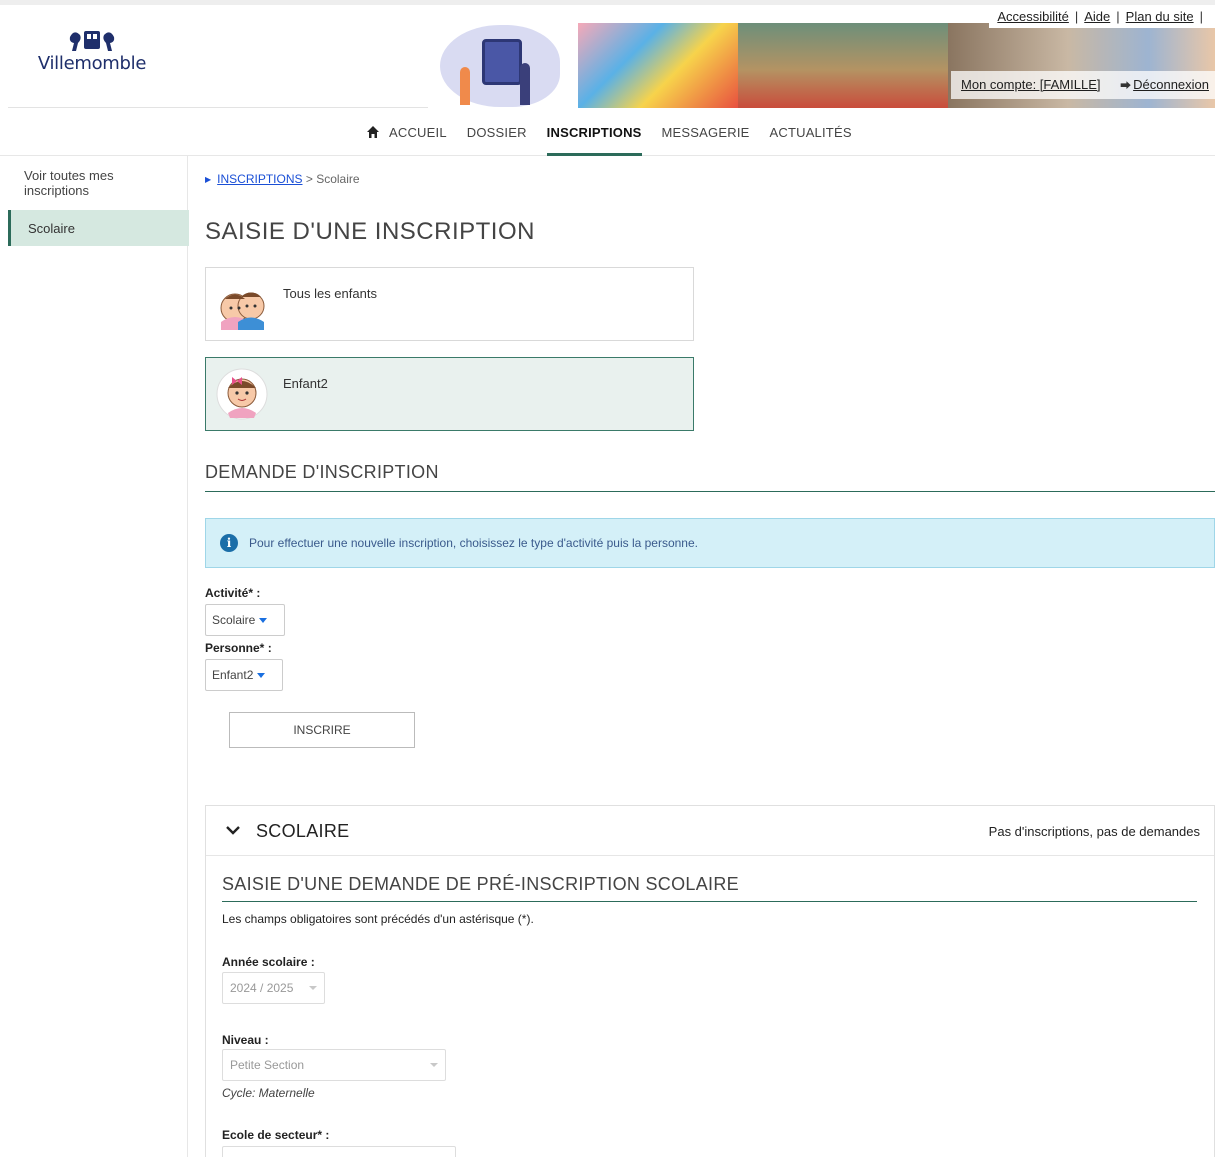 The height and width of the screenshot is (1157, 1215). What do you see at coordinates (497, 132) in the screenshot?
I see `nav-item-dossier: DOSSIER` at bounding box center [497, 132].